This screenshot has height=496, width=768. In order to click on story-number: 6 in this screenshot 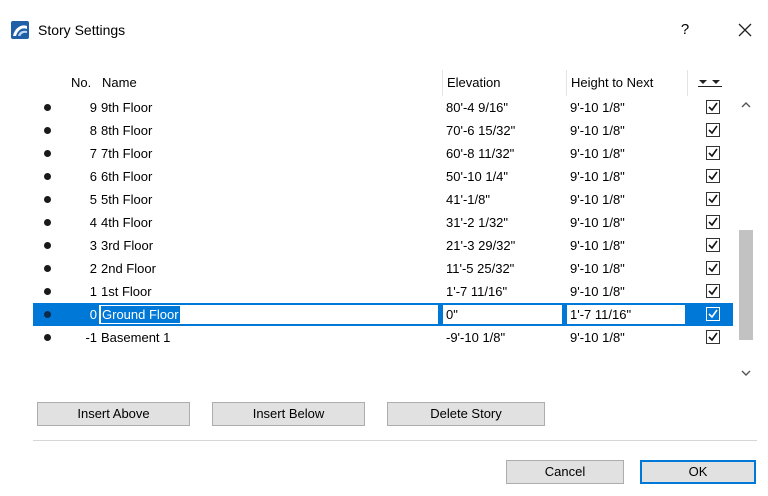, I will do `click(93, 176)`.